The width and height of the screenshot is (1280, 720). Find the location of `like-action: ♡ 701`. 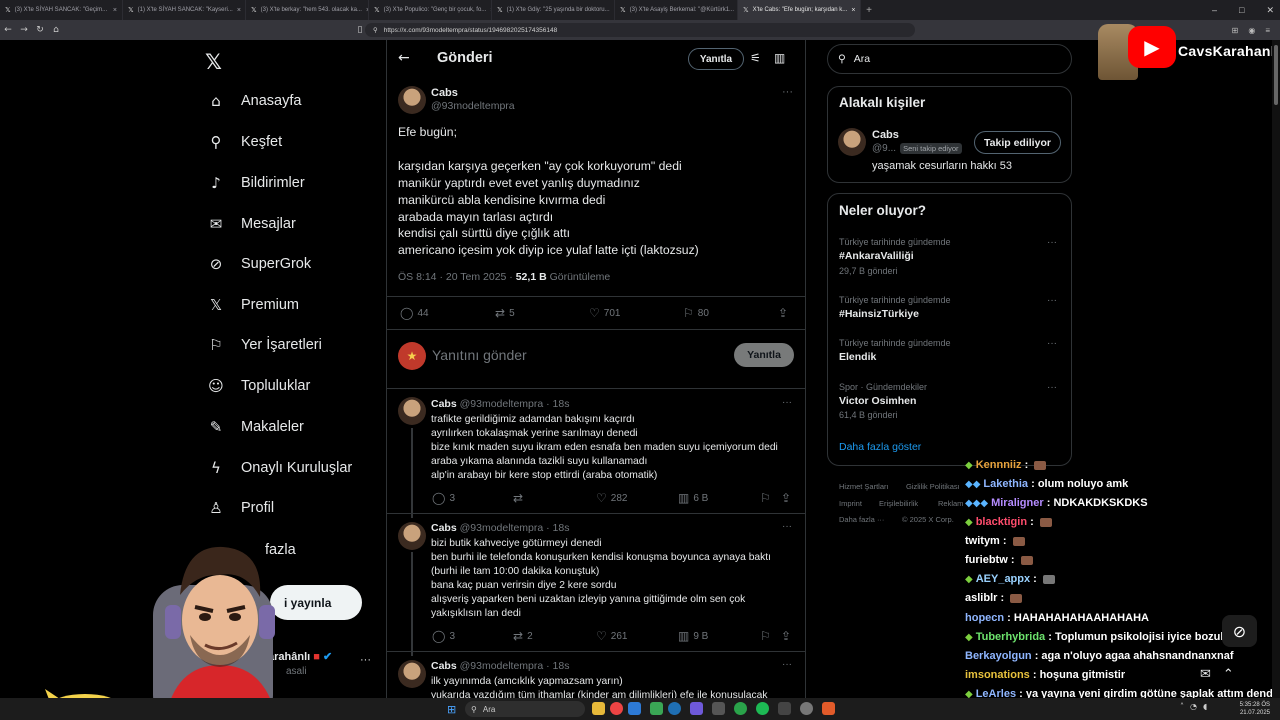

like-action: ♡ 701 is located at coordinates (604, 313).